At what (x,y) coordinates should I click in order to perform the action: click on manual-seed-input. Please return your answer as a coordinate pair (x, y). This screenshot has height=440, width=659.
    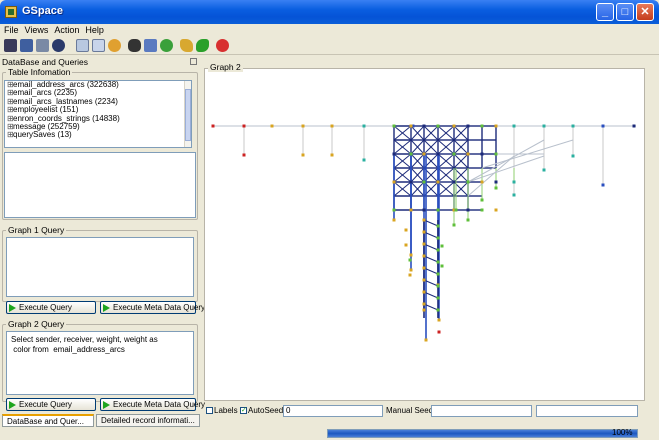
    Looking at the image, I should click on (481, 411).